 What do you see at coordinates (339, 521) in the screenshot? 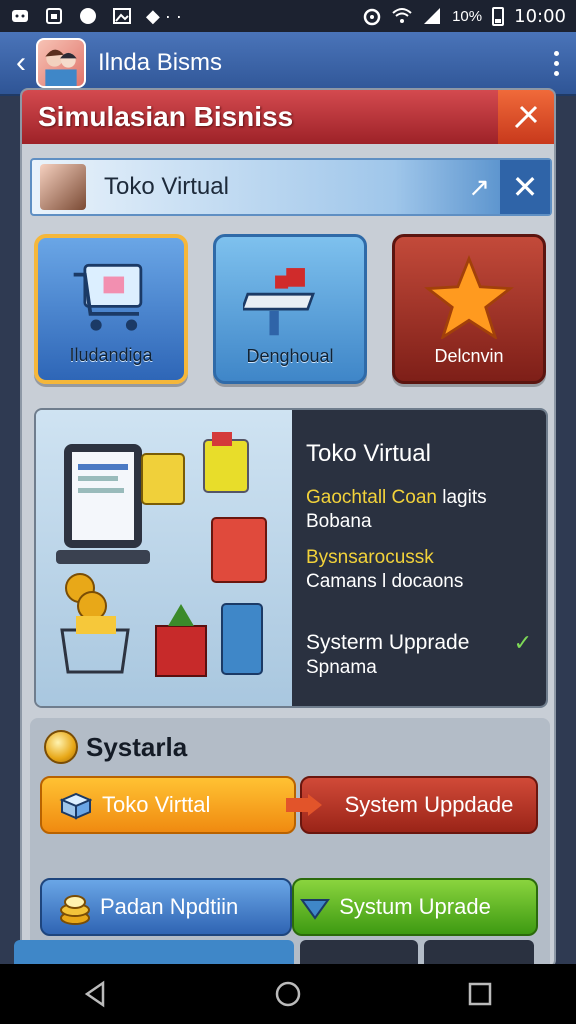
I see `feature-line-2: Bobana` at bounding box center [339, 521].